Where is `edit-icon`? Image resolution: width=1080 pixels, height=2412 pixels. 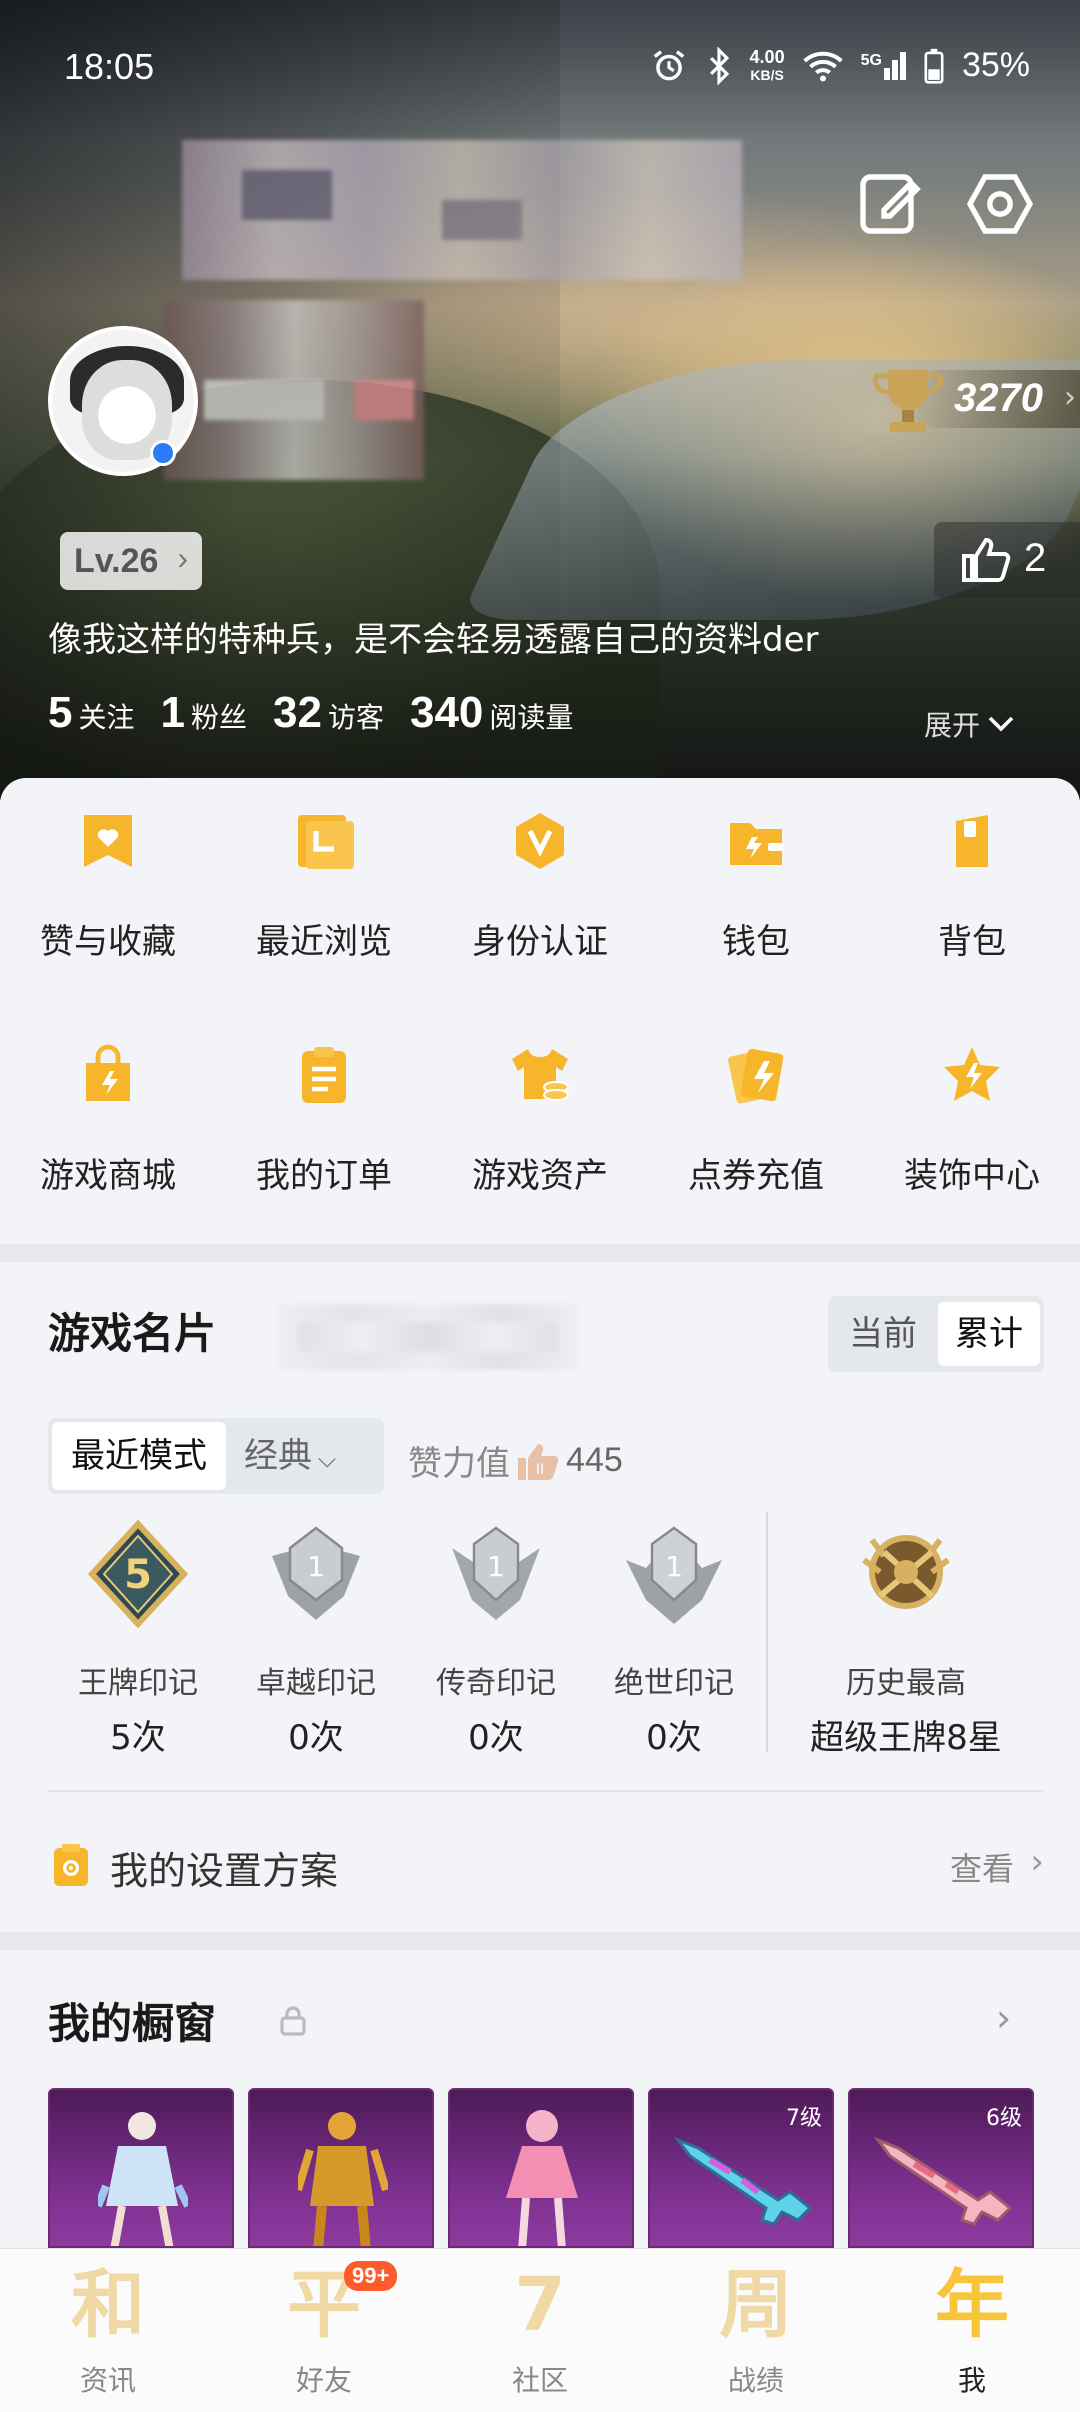 edit-icon is located at coordinates (890, 204).